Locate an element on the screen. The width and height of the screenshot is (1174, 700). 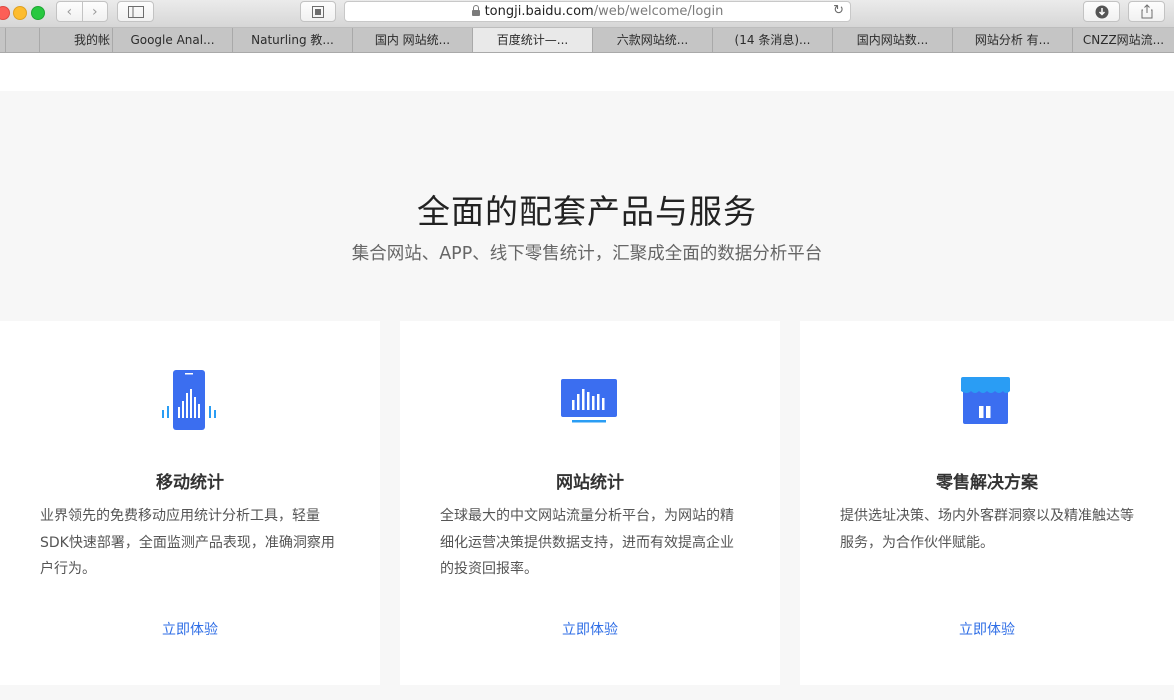
retail-store-icon is located at coordinates (985, 400).